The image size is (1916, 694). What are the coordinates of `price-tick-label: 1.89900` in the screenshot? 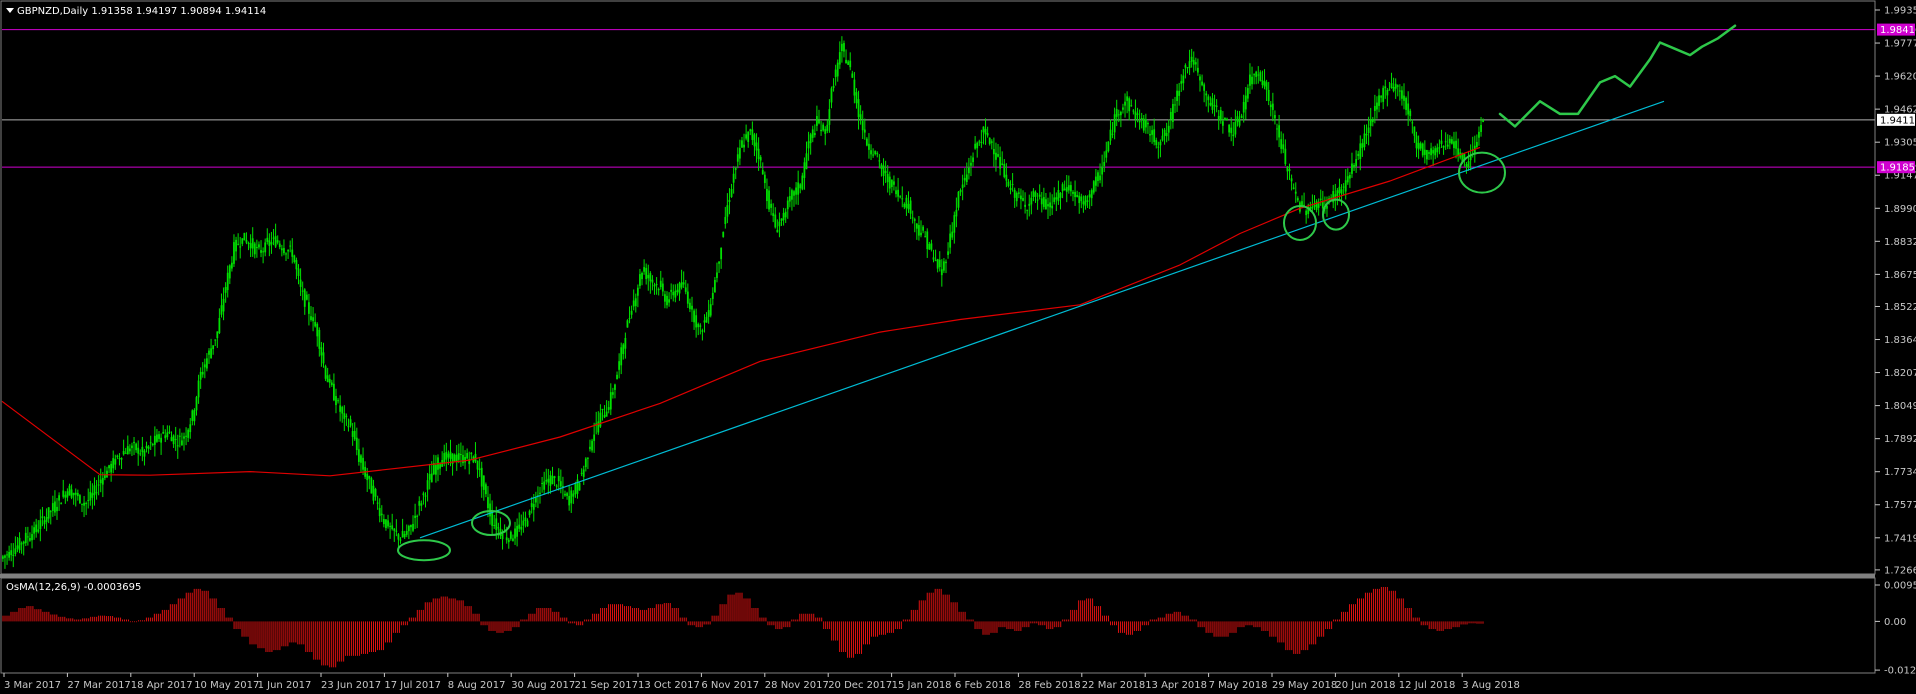 It's located at (1900, 209).